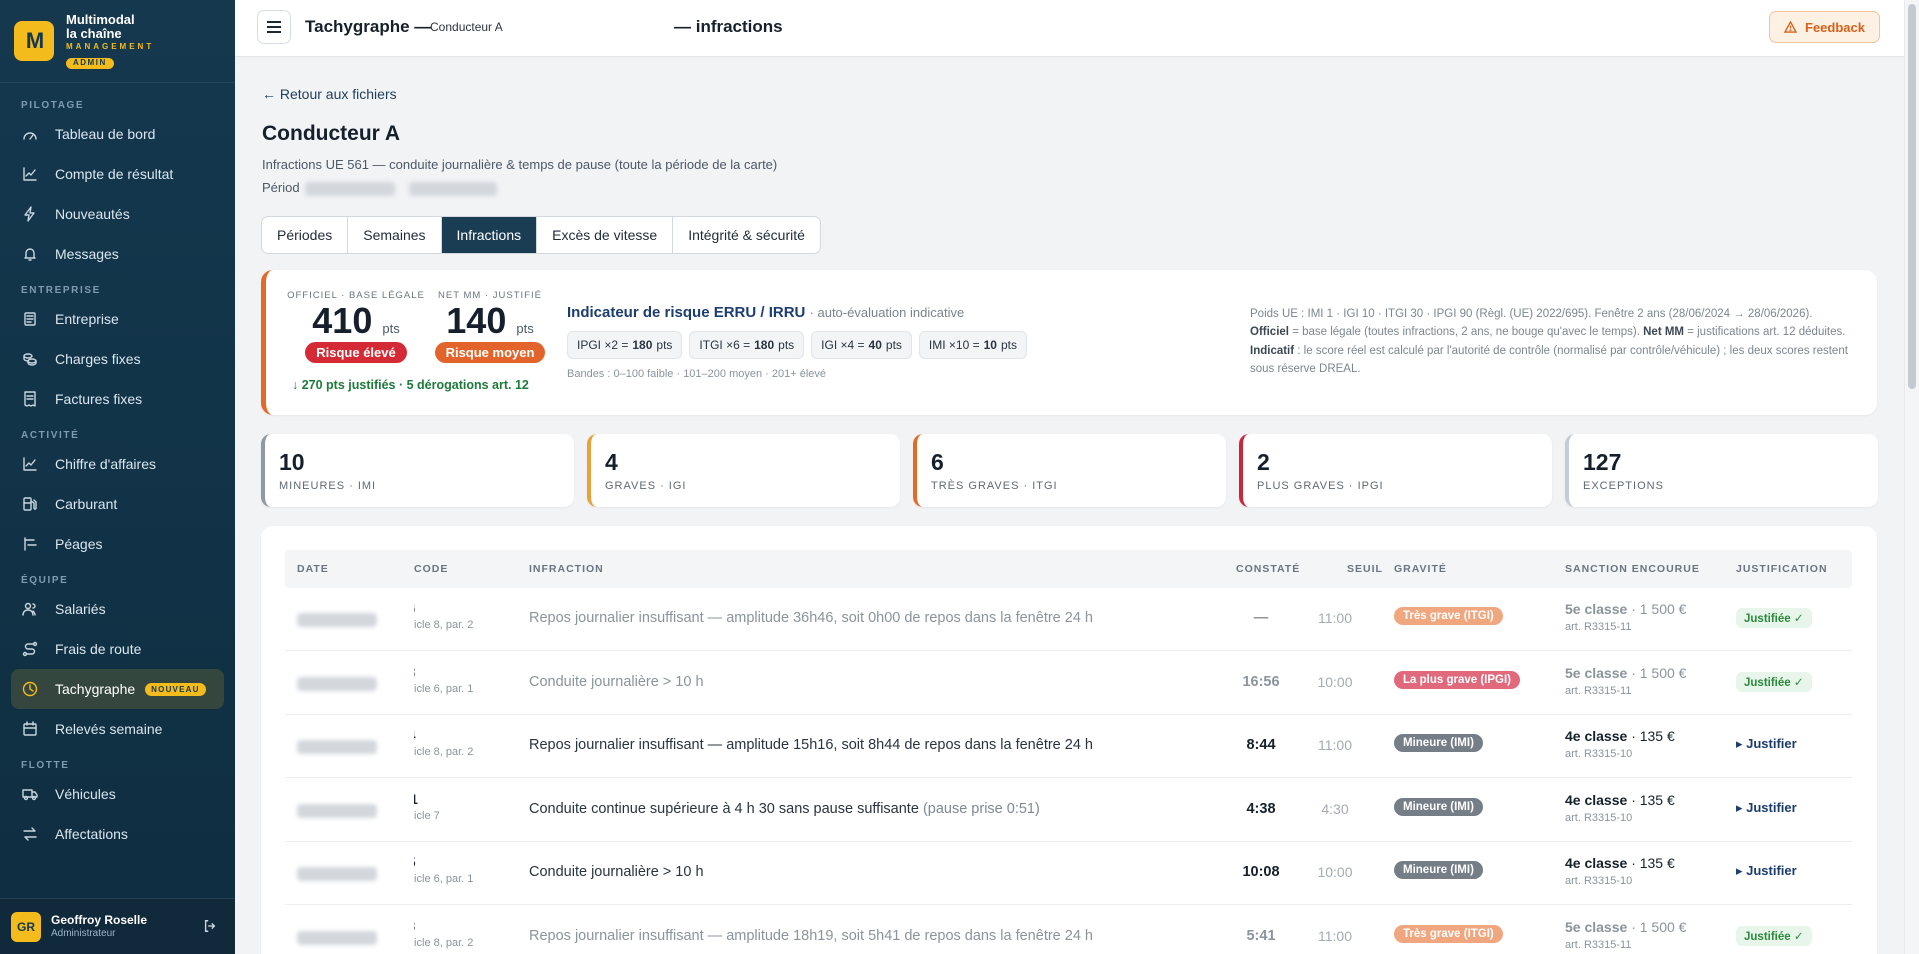  Describe the element at coordinates (1438, 743) in the screenshot. I see `severity-badge: Mineure (IMI)` at that location.